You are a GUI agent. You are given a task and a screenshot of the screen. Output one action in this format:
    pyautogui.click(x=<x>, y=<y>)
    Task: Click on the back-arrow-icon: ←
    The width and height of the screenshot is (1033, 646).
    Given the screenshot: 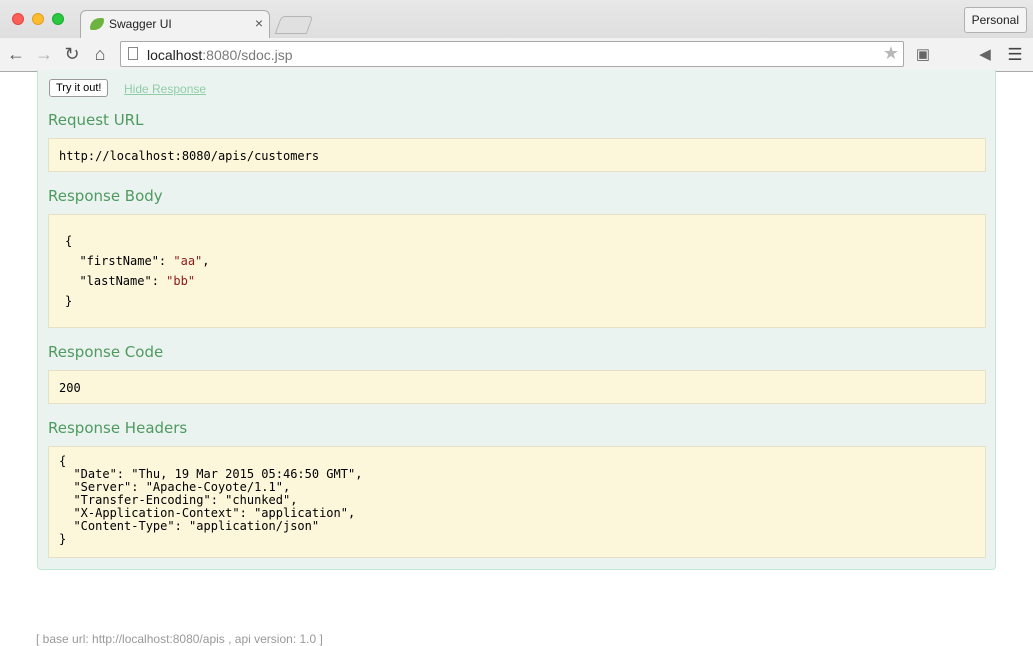 What is the action you would take?
    pyautogui.click(x=16, y=54)
    